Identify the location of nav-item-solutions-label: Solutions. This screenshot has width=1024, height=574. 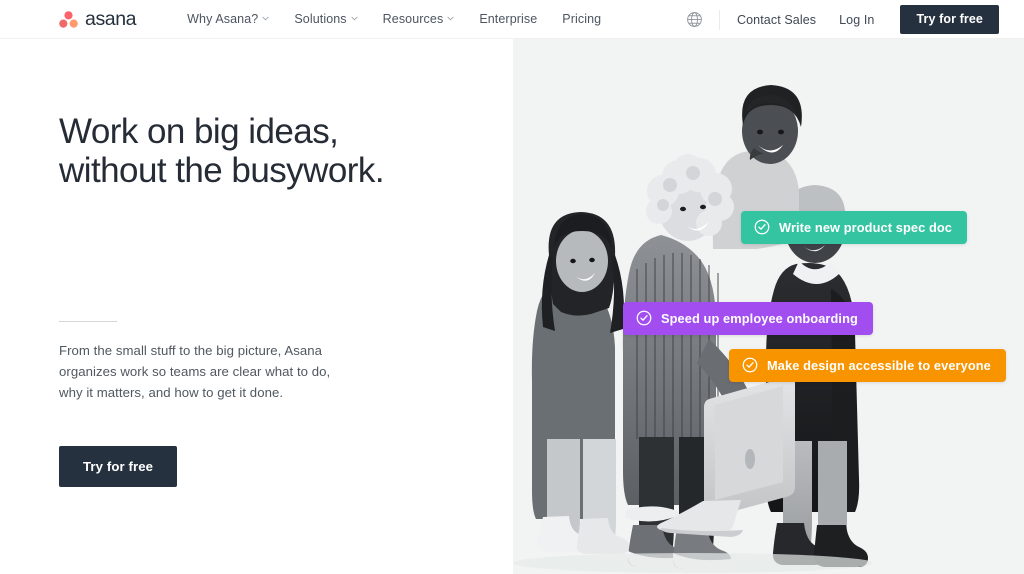
(320, 19).